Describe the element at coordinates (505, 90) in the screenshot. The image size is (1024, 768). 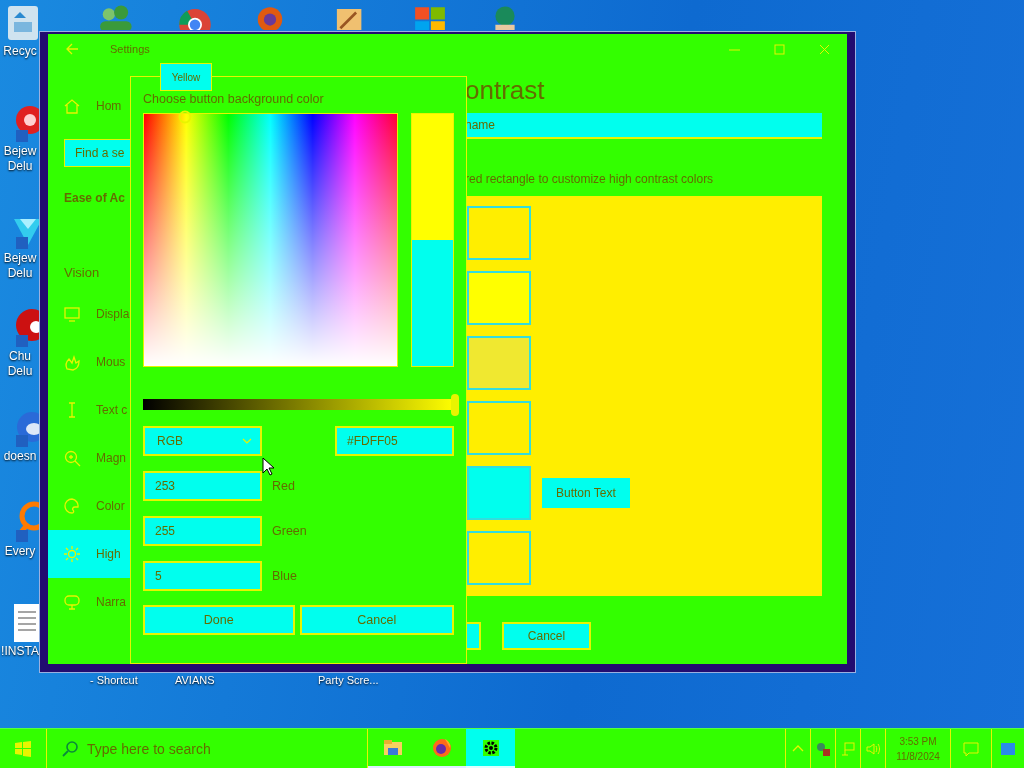
I see `page-heading: ontrast` at that location.